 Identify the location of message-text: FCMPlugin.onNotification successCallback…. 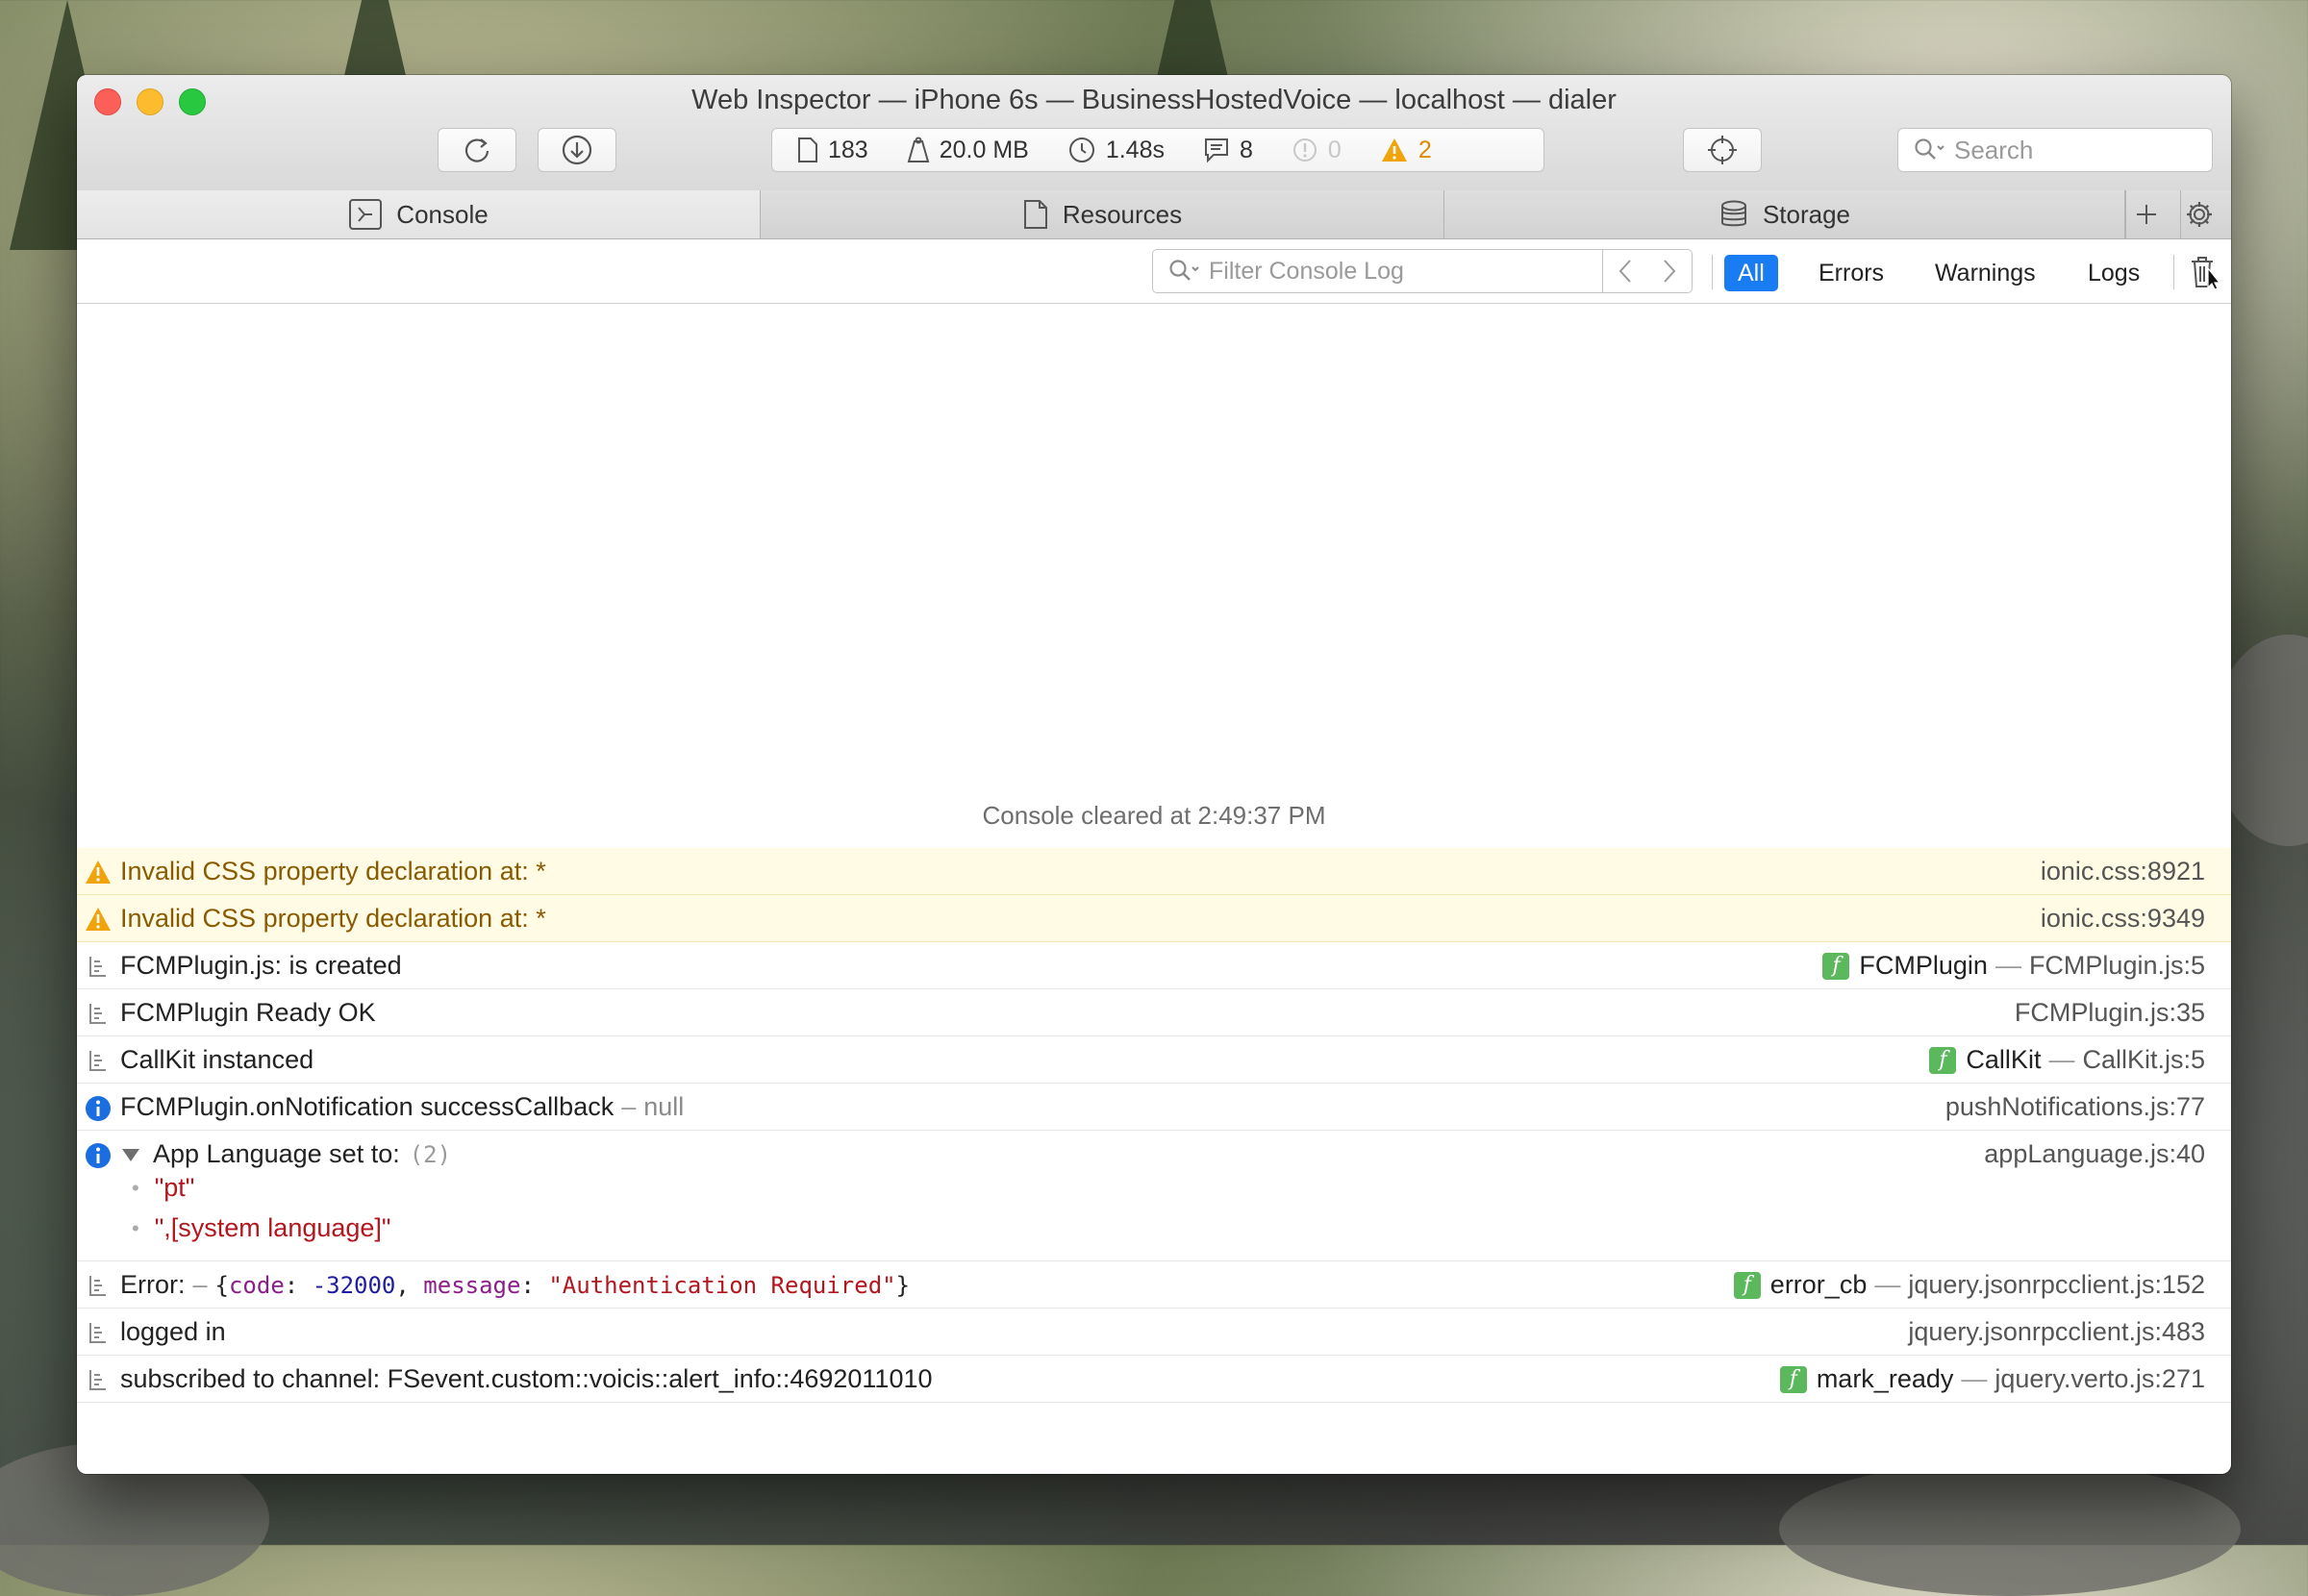
(402, 1107).